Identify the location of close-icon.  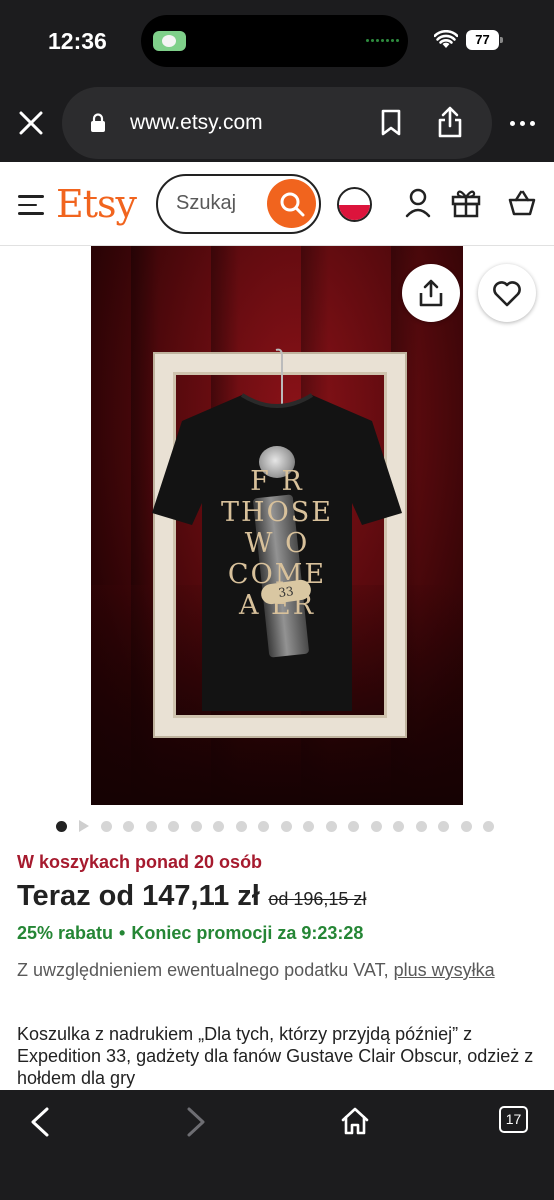
(31, 123).